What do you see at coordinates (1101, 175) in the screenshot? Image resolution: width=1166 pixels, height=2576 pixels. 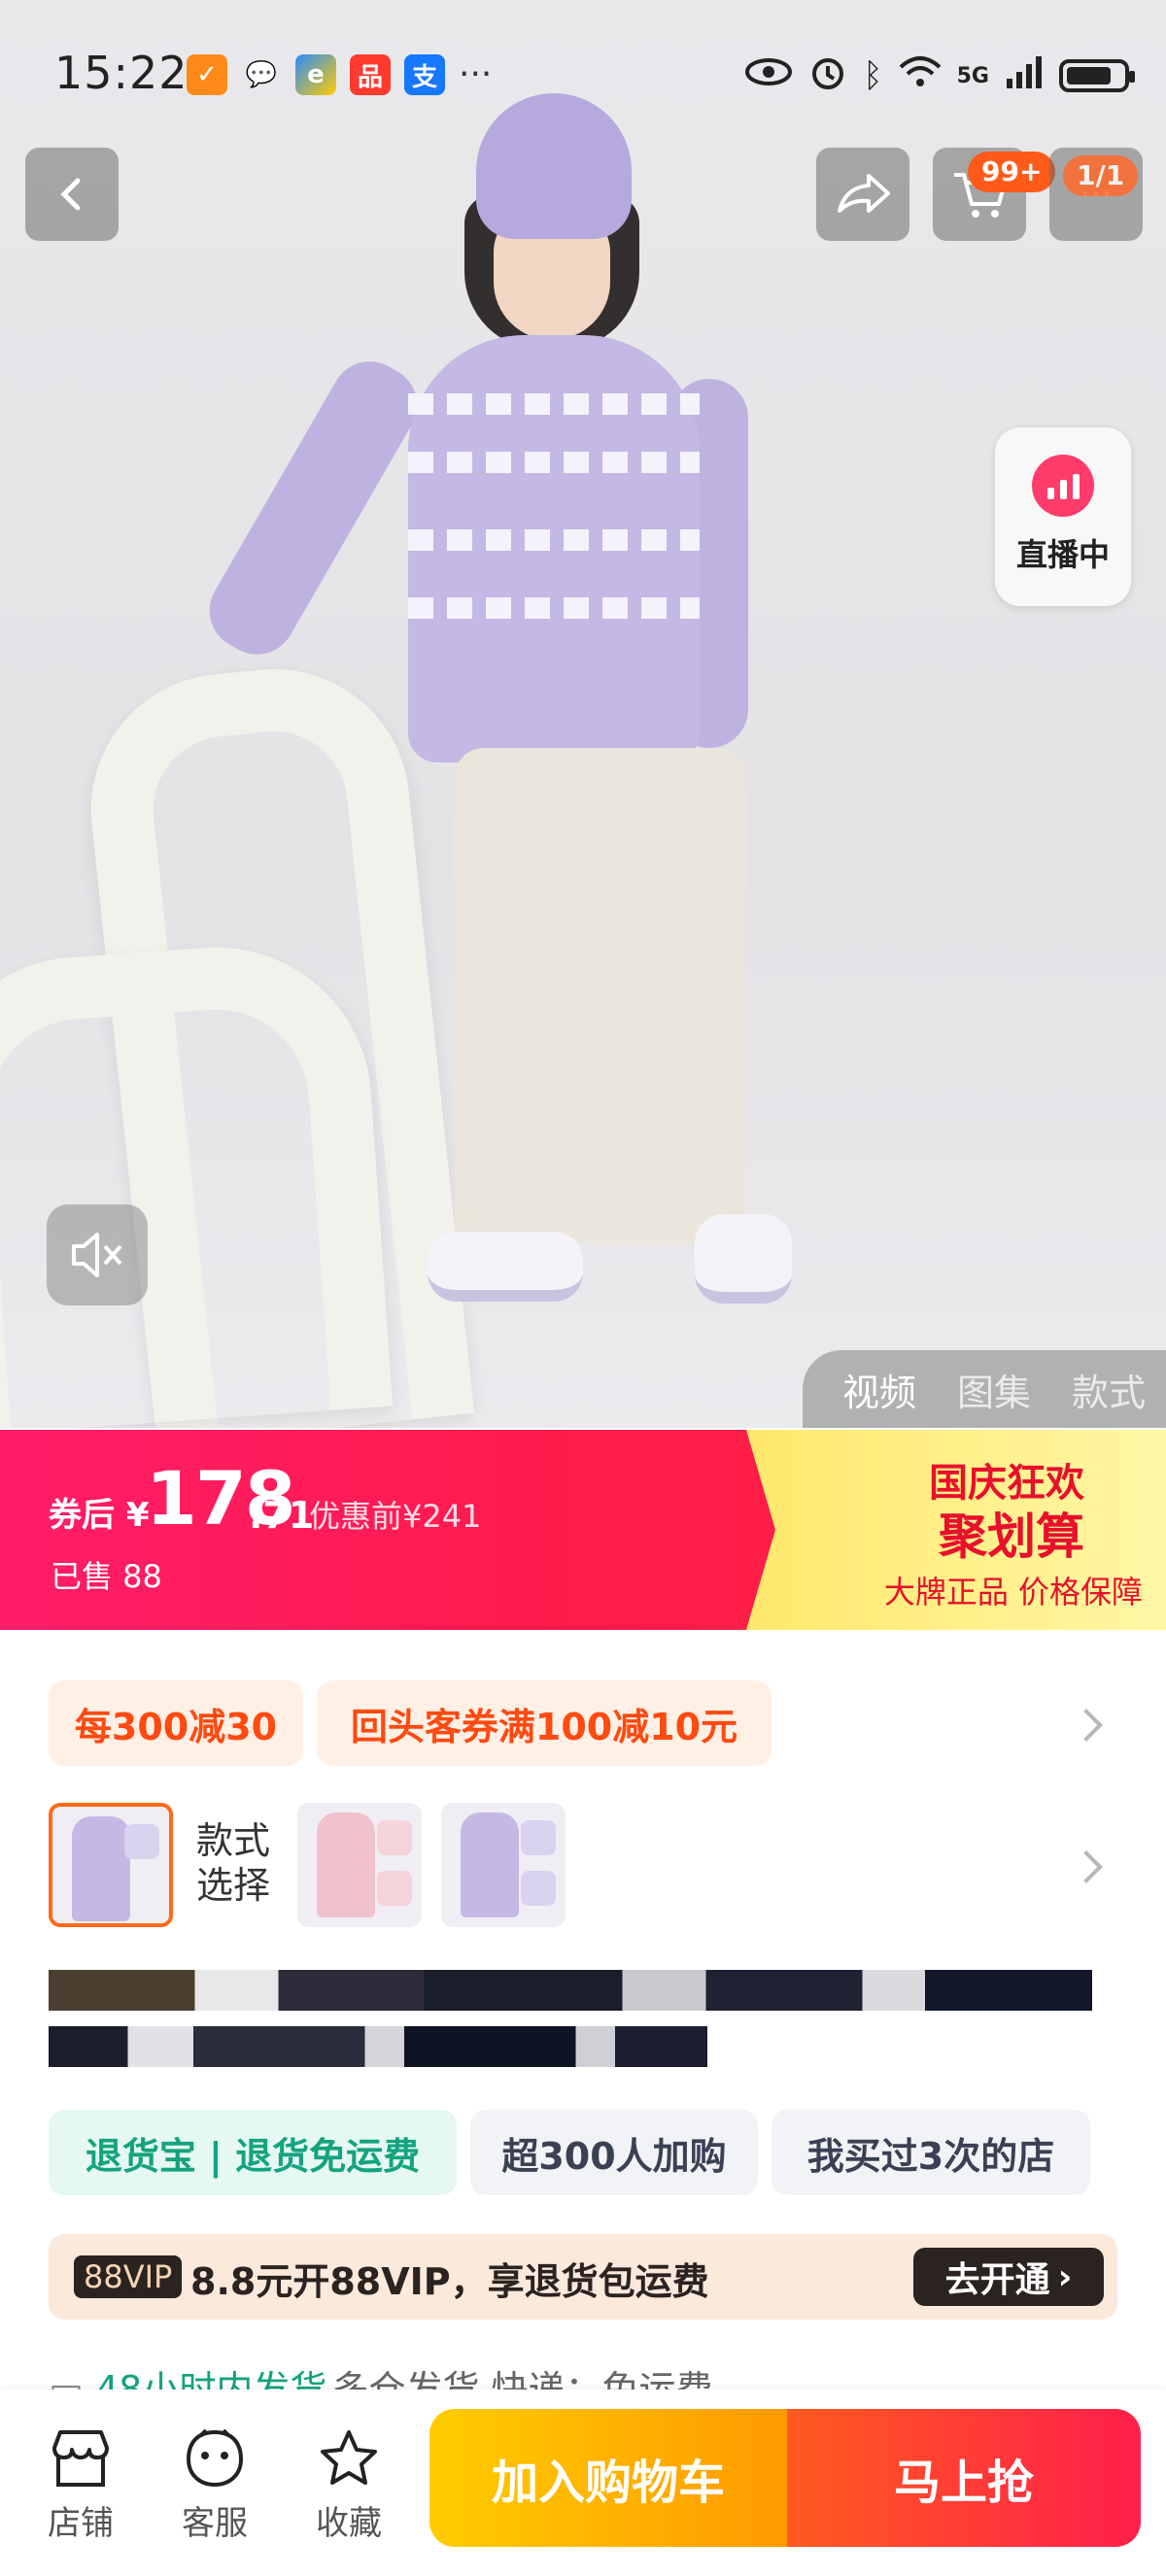 I see `page-counter: 1/1` at bounding box center [1101, 175].